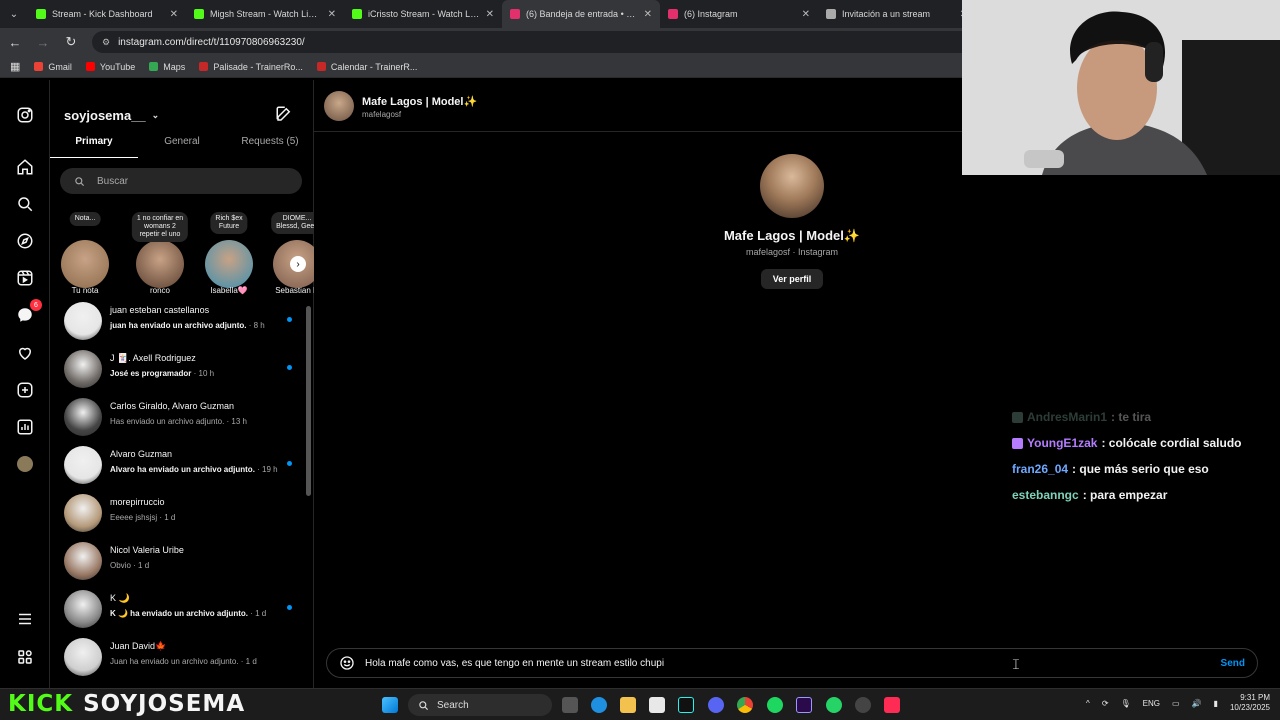 Image resolution: width=1280 pixels, height=720 pixels. Describe the element at coordinates (1255, 697) in the screenshot. I see `clock-time: 9:31 PM` at that location.